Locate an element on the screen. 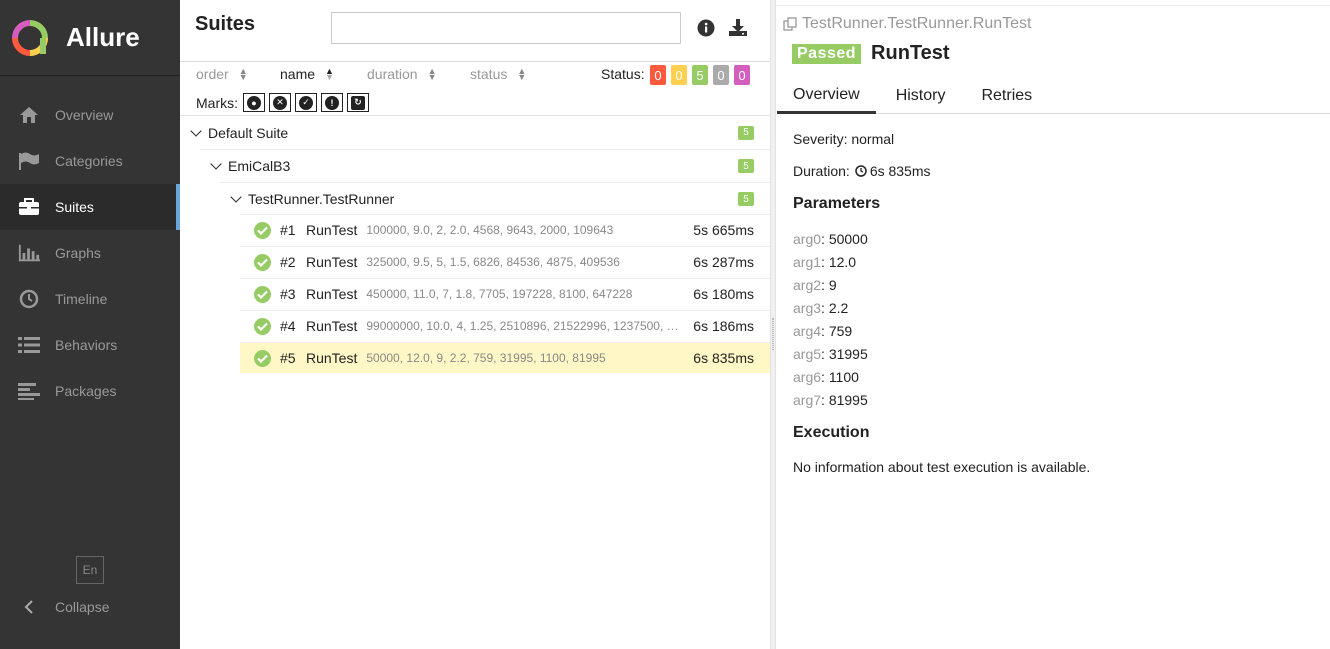 This screenshot has width=1330, height=649. parameter-row: arg6: 1100 is located at coordinates (826, 377).